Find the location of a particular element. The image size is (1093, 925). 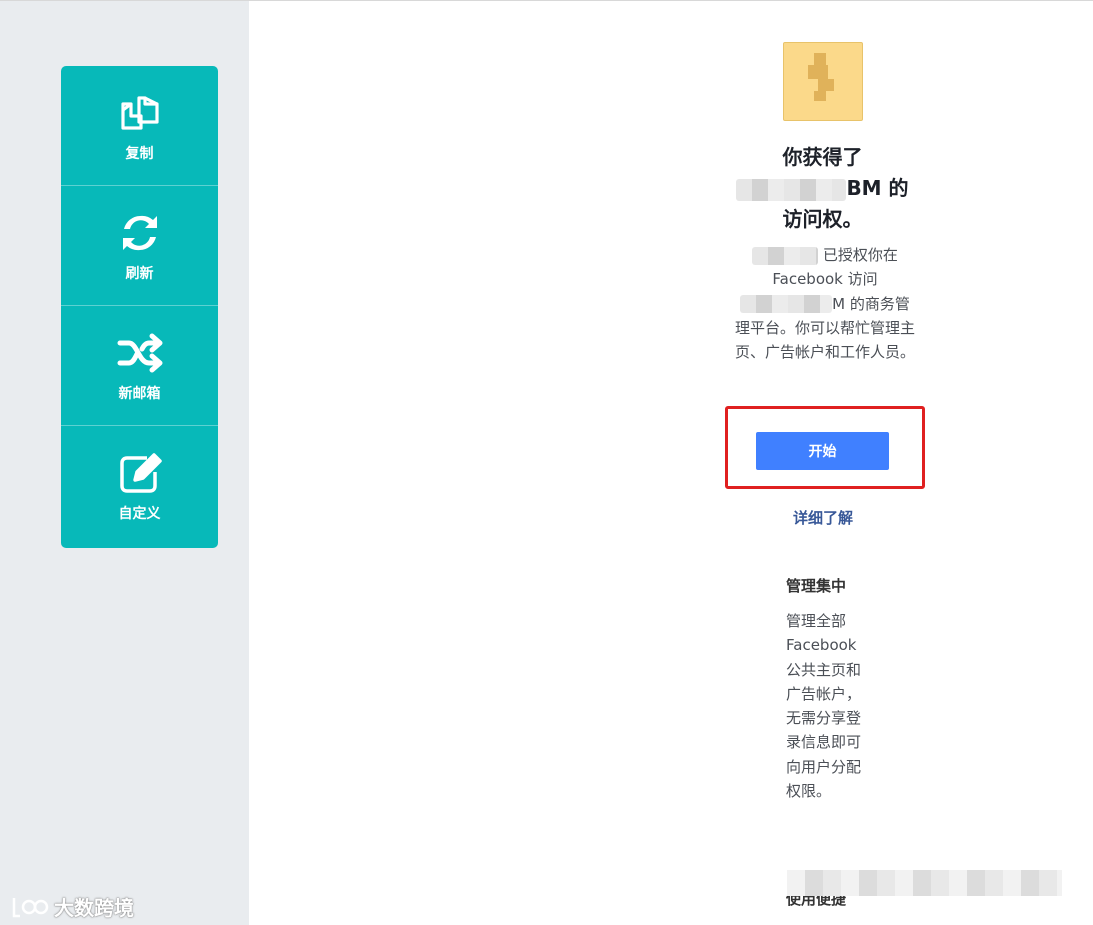

start-button: 开始 is located at coordinates (822, 451).